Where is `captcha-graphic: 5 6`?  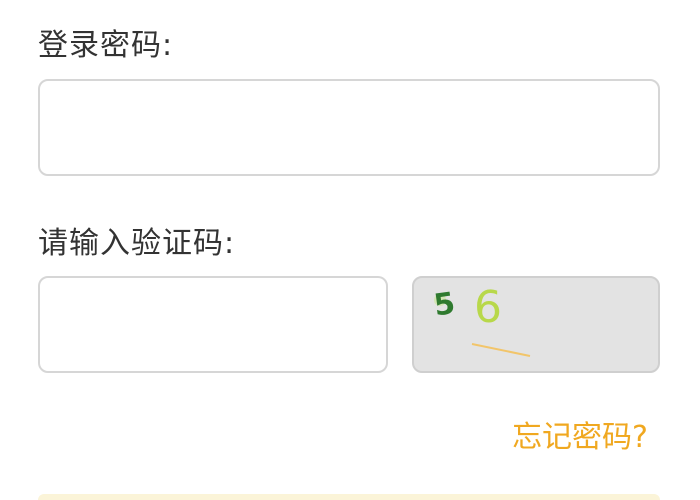
captcha-graphic: 5 6 is located at coordinates (481, 319).